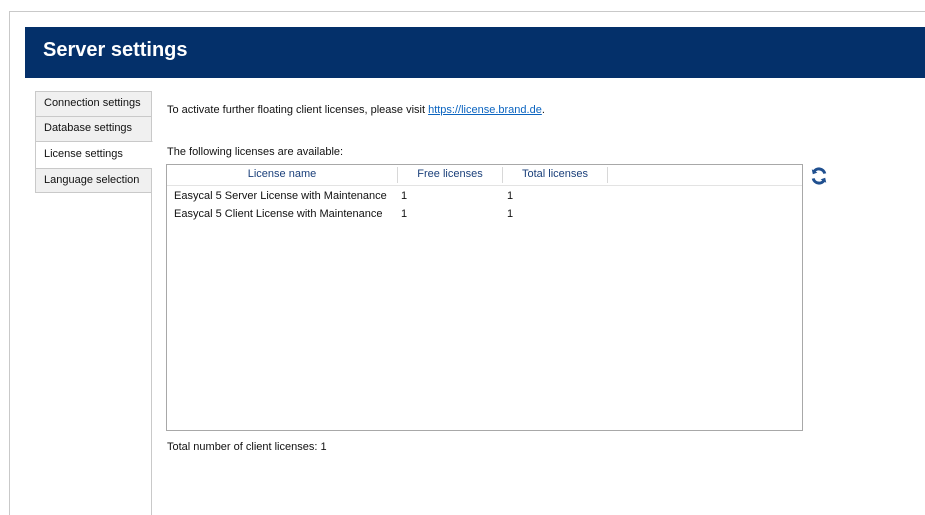 Image resolution: width=925 pixels, height=515 pixels. Describe the element at coordinates (247, 447) in the screenshot. I see `total-client-licenses: Total number of client licenses: 1` at that location.